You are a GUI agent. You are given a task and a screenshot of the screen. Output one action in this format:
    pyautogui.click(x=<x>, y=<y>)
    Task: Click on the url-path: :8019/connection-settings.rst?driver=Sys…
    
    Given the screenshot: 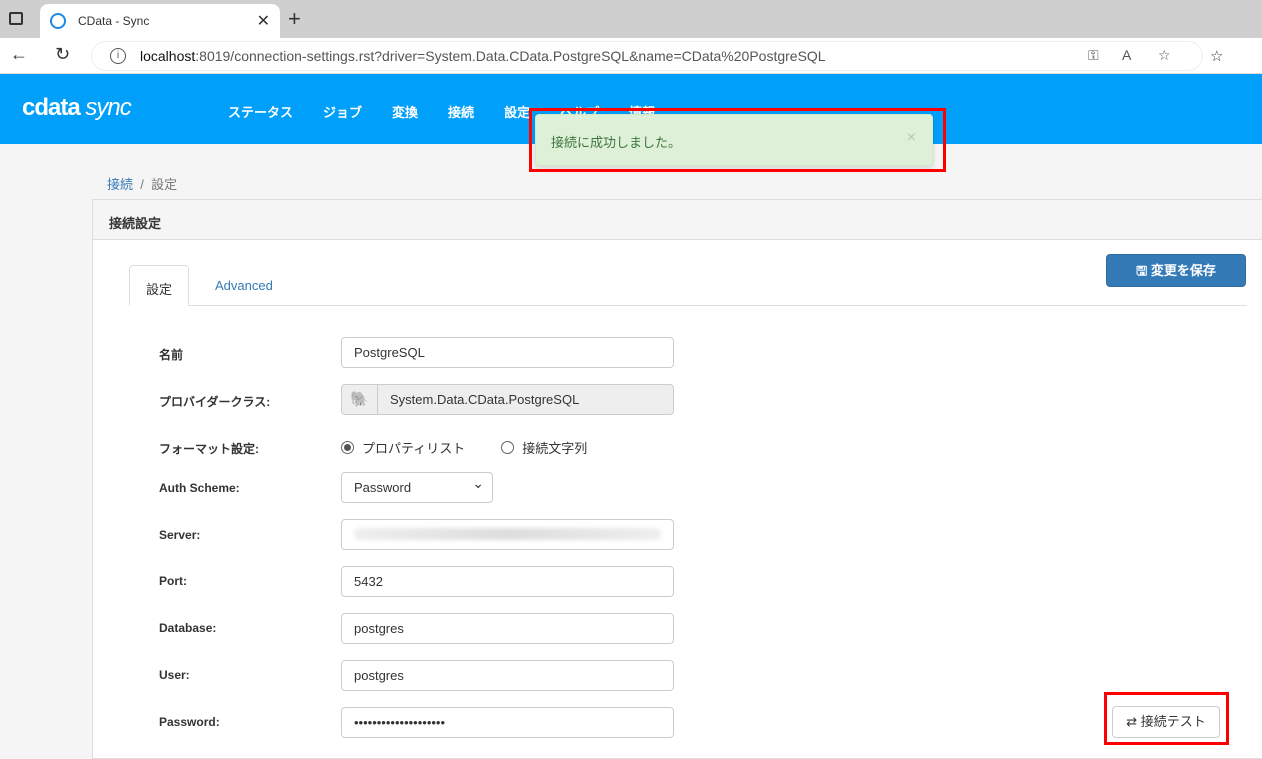 What is the action you would take?
    pyautogui.click(x=510, y=56)
    